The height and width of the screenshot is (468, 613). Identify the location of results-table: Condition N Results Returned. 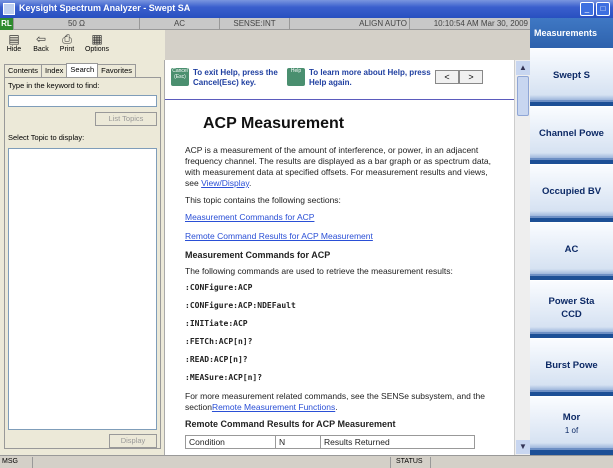
(330, 442).